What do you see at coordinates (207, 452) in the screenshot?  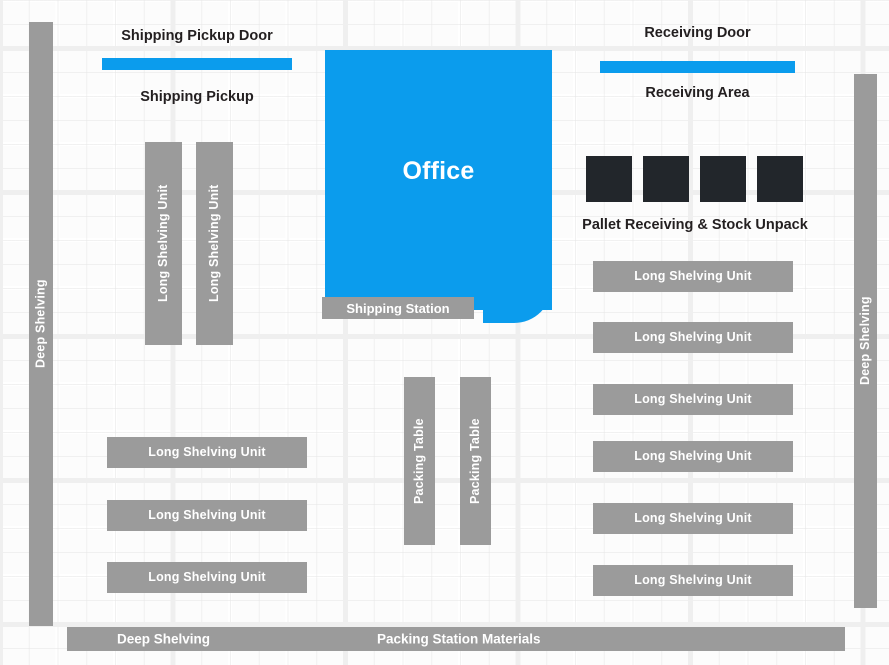 I see `long-shelving-unit-left-1: Long Shelving Unit` at bounding box center [207, 452].